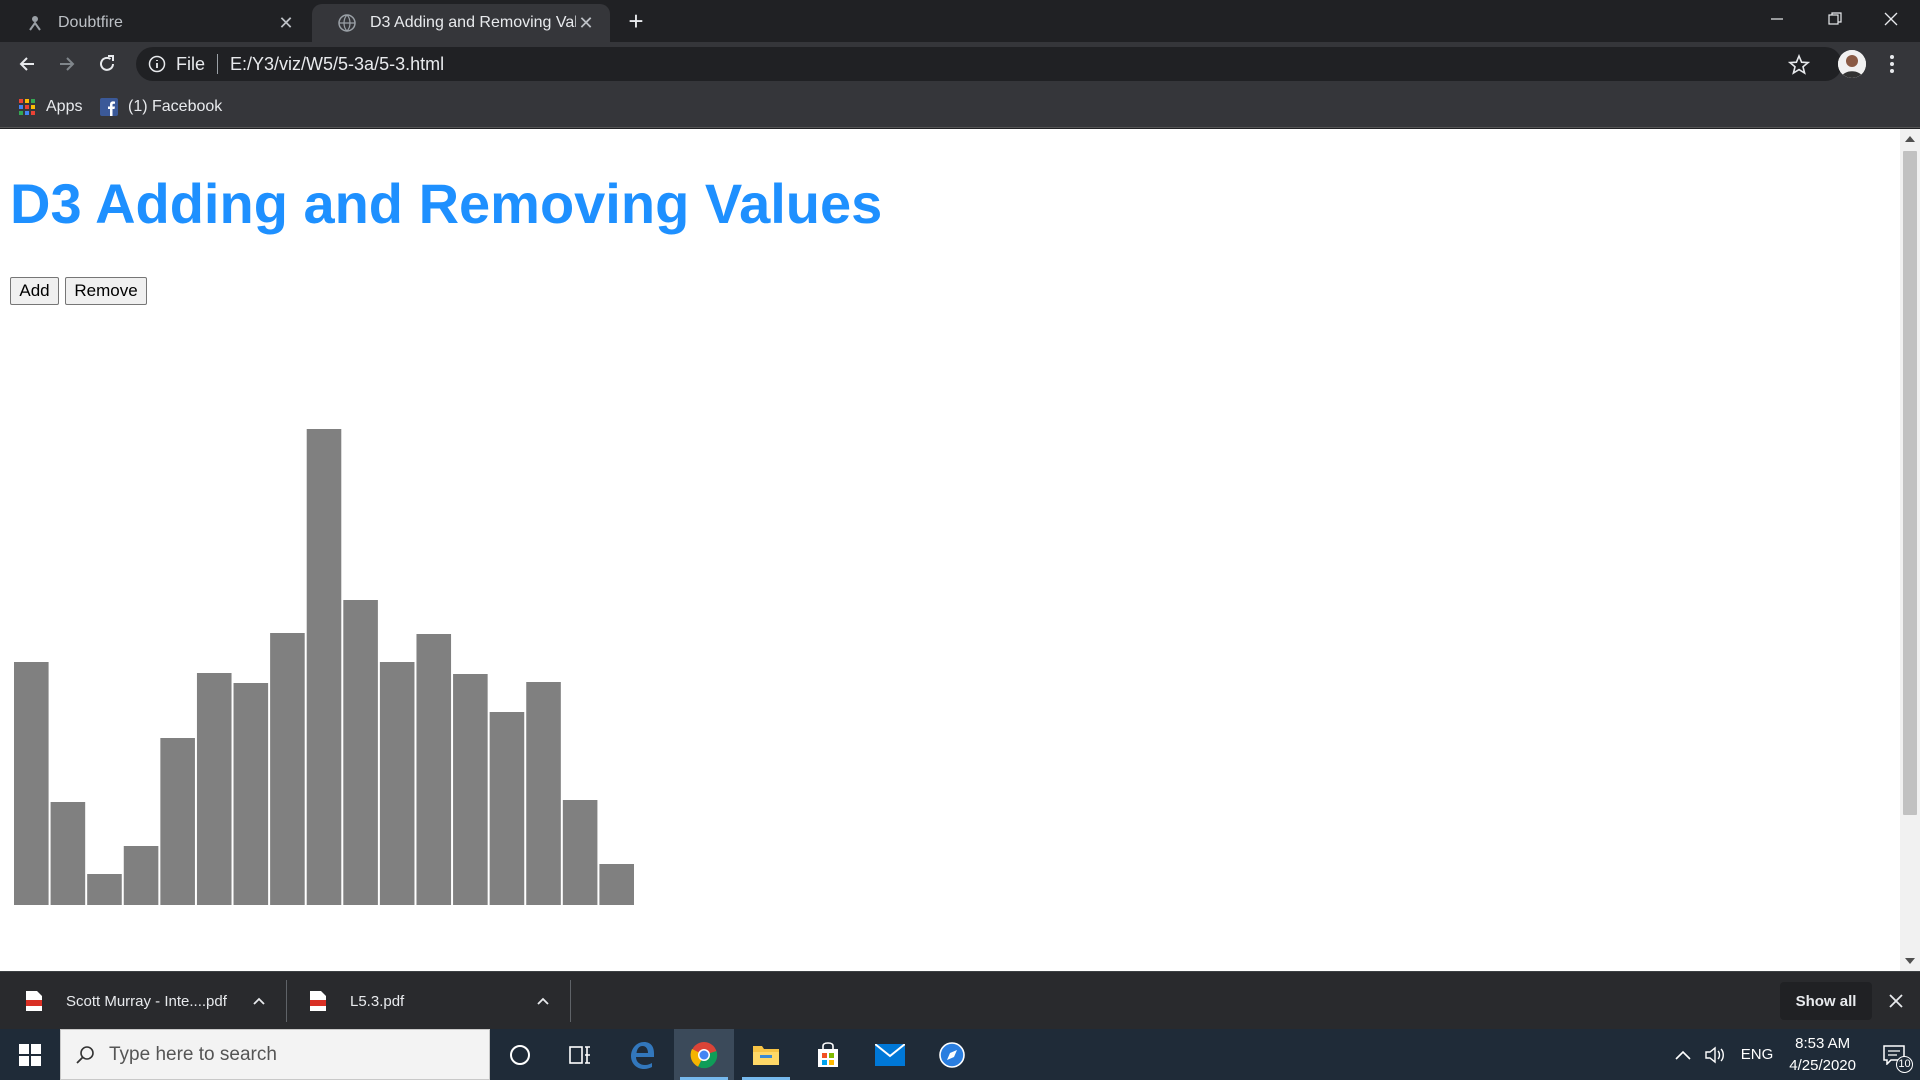 Image resolution: width=1920 pixels, height=1080 pixels. Describe the element at coordinates (377, 1001) in the screenshot. I see `download-filename: L5.3.pdf` at that location.